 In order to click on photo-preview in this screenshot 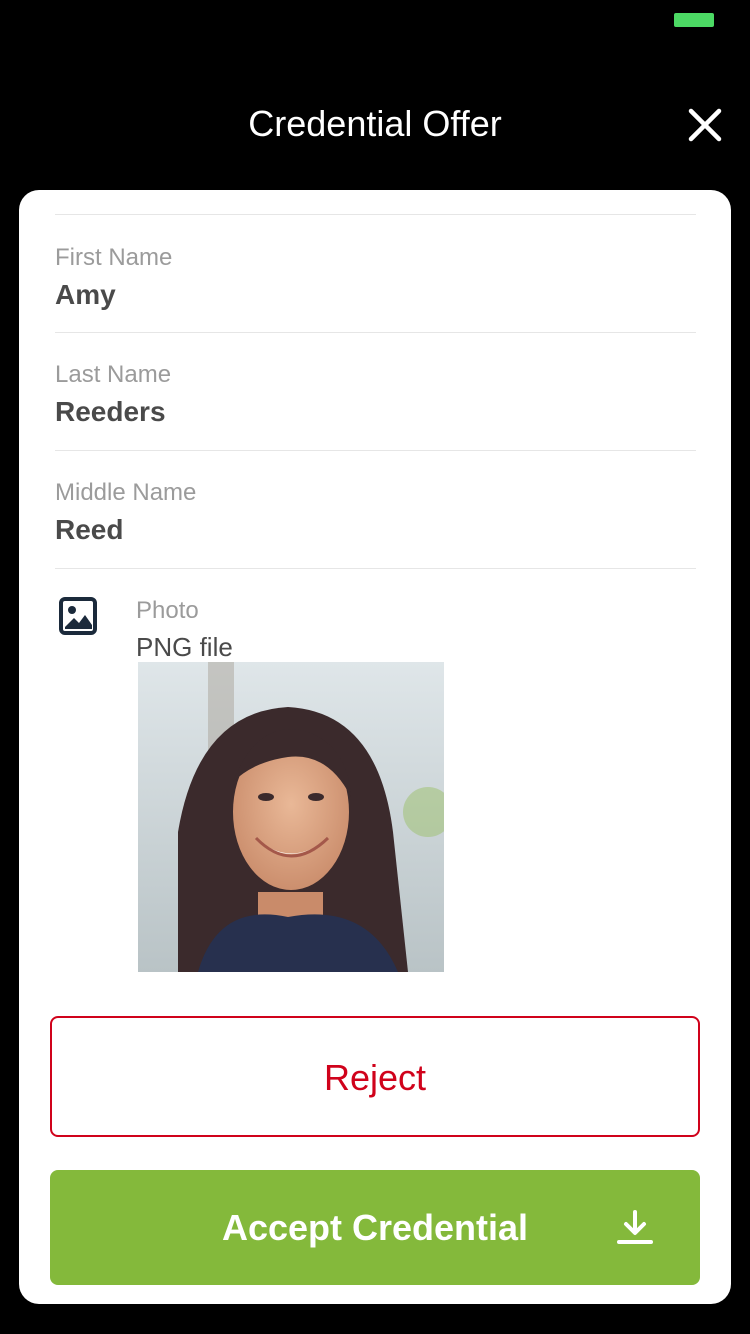, I will do `click(291, 817)`.